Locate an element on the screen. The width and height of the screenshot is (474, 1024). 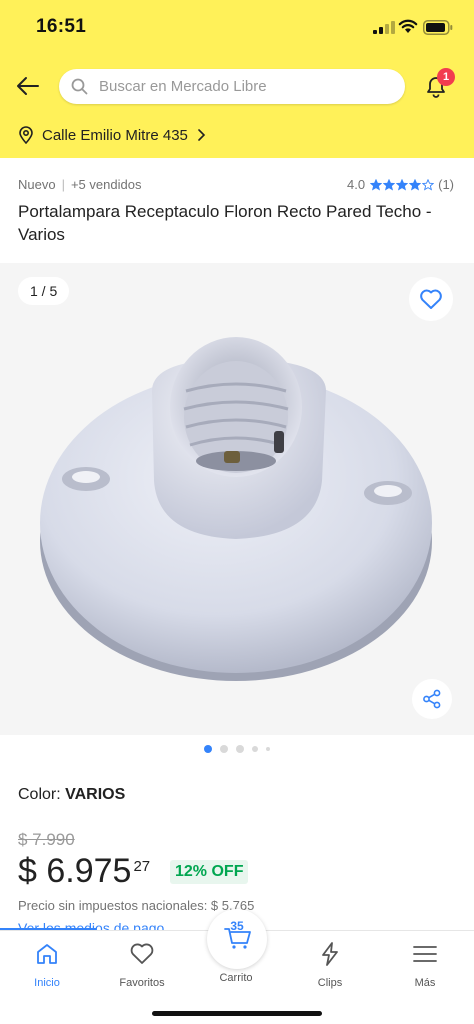
share-icon is located at coordinates (432, 699).